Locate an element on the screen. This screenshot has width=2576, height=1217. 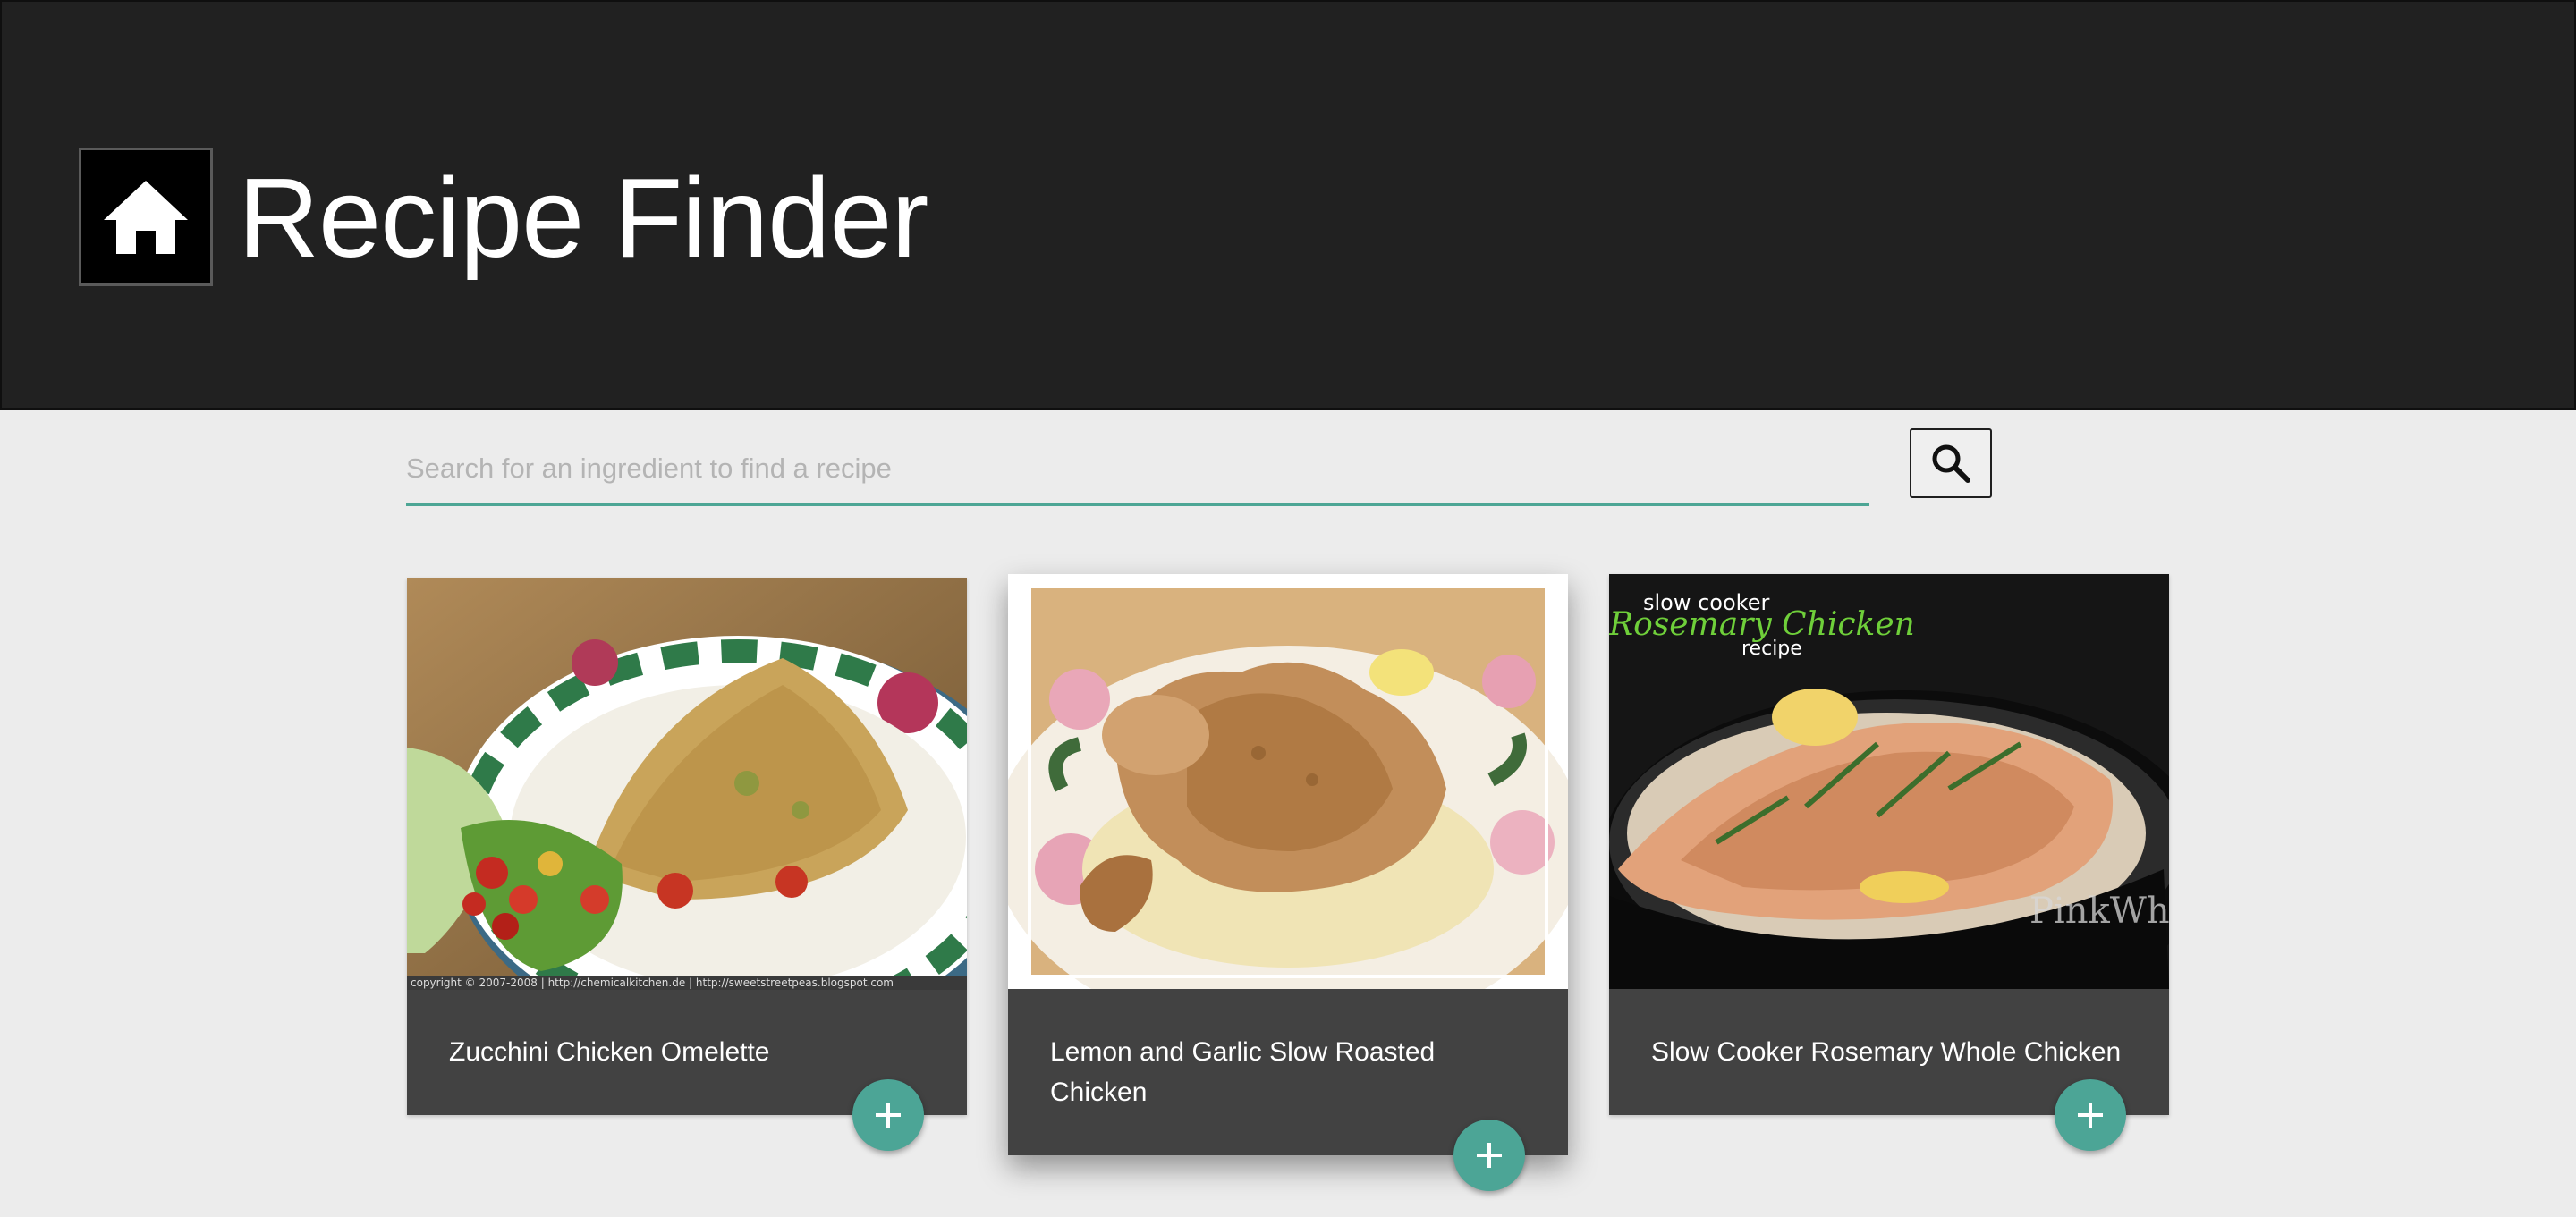
recipe-card: Lemon and Garlic Slow Roasted Chicken is located at coordinates (1288, 882).